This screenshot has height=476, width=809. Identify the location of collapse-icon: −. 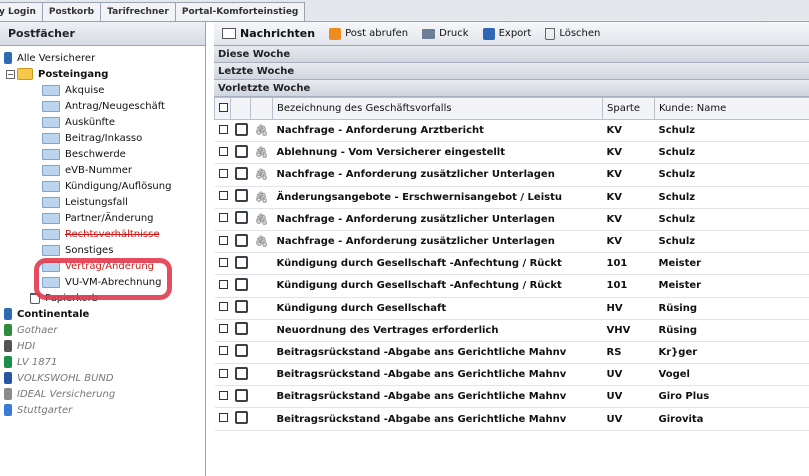
(10, 74).